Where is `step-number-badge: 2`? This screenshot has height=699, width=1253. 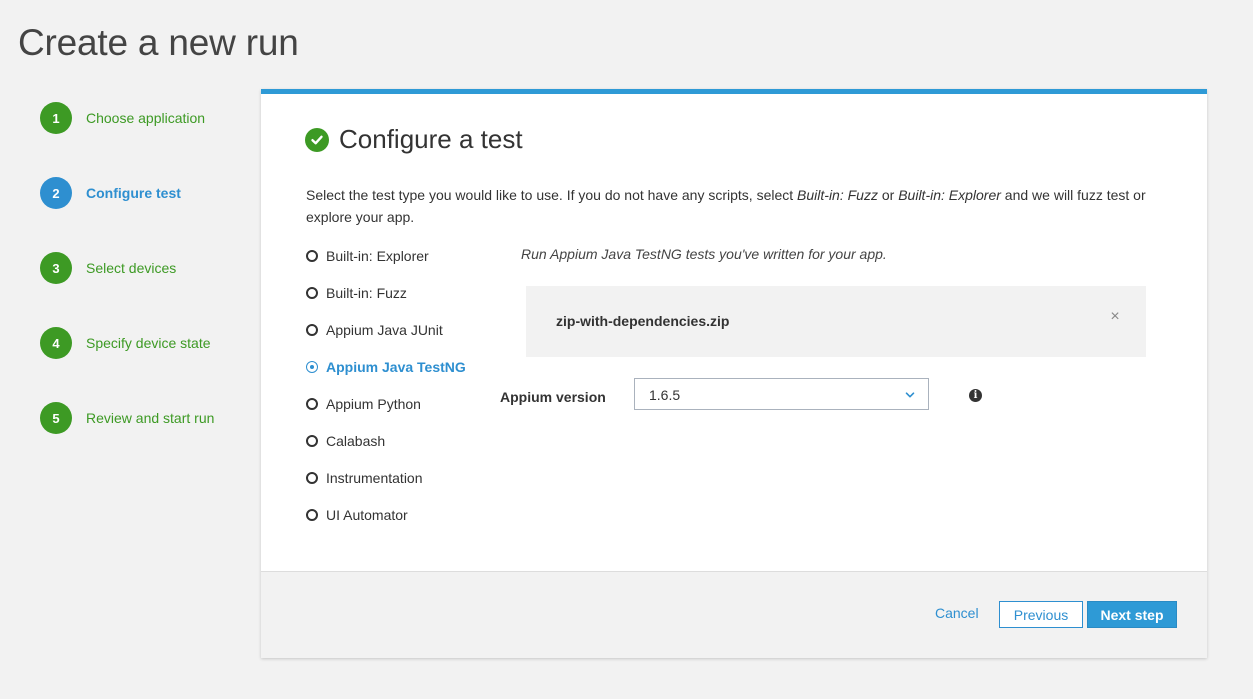 step-number-badge: 2 is located at coordinates (56, 193).